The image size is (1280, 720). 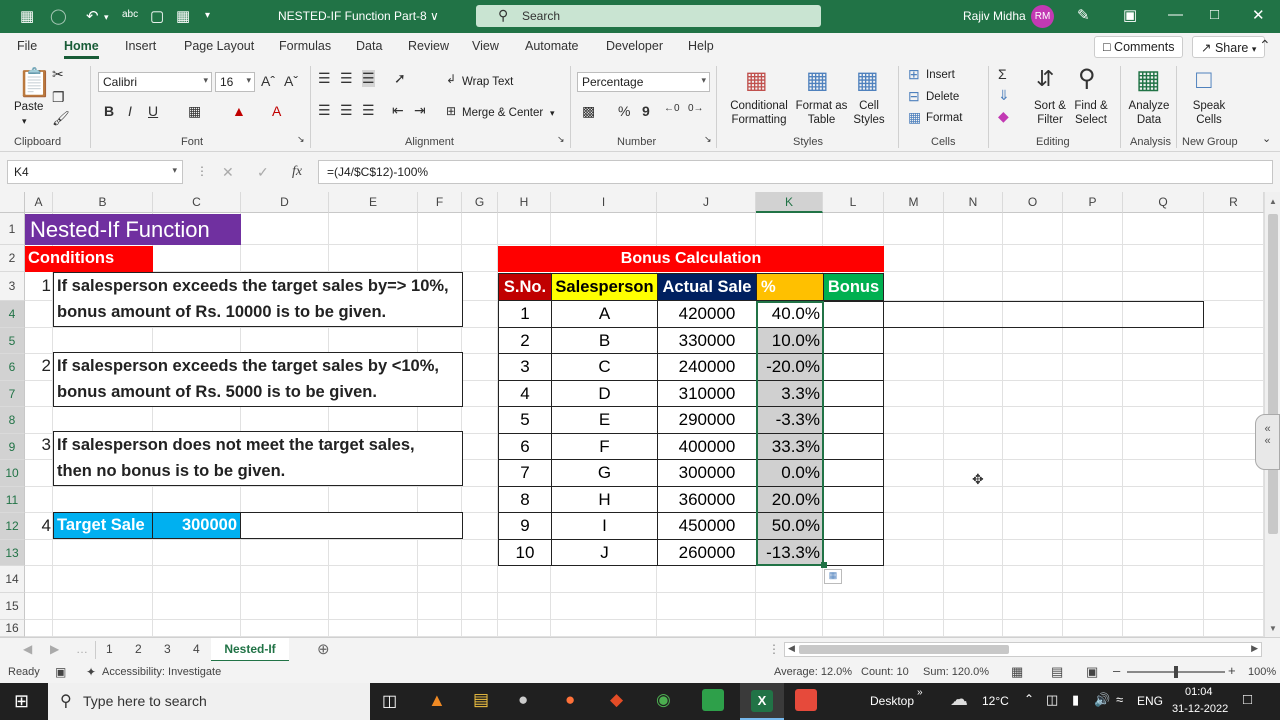 I want to click on scroll-left-icon: ◀, so click(x=791, y=648).